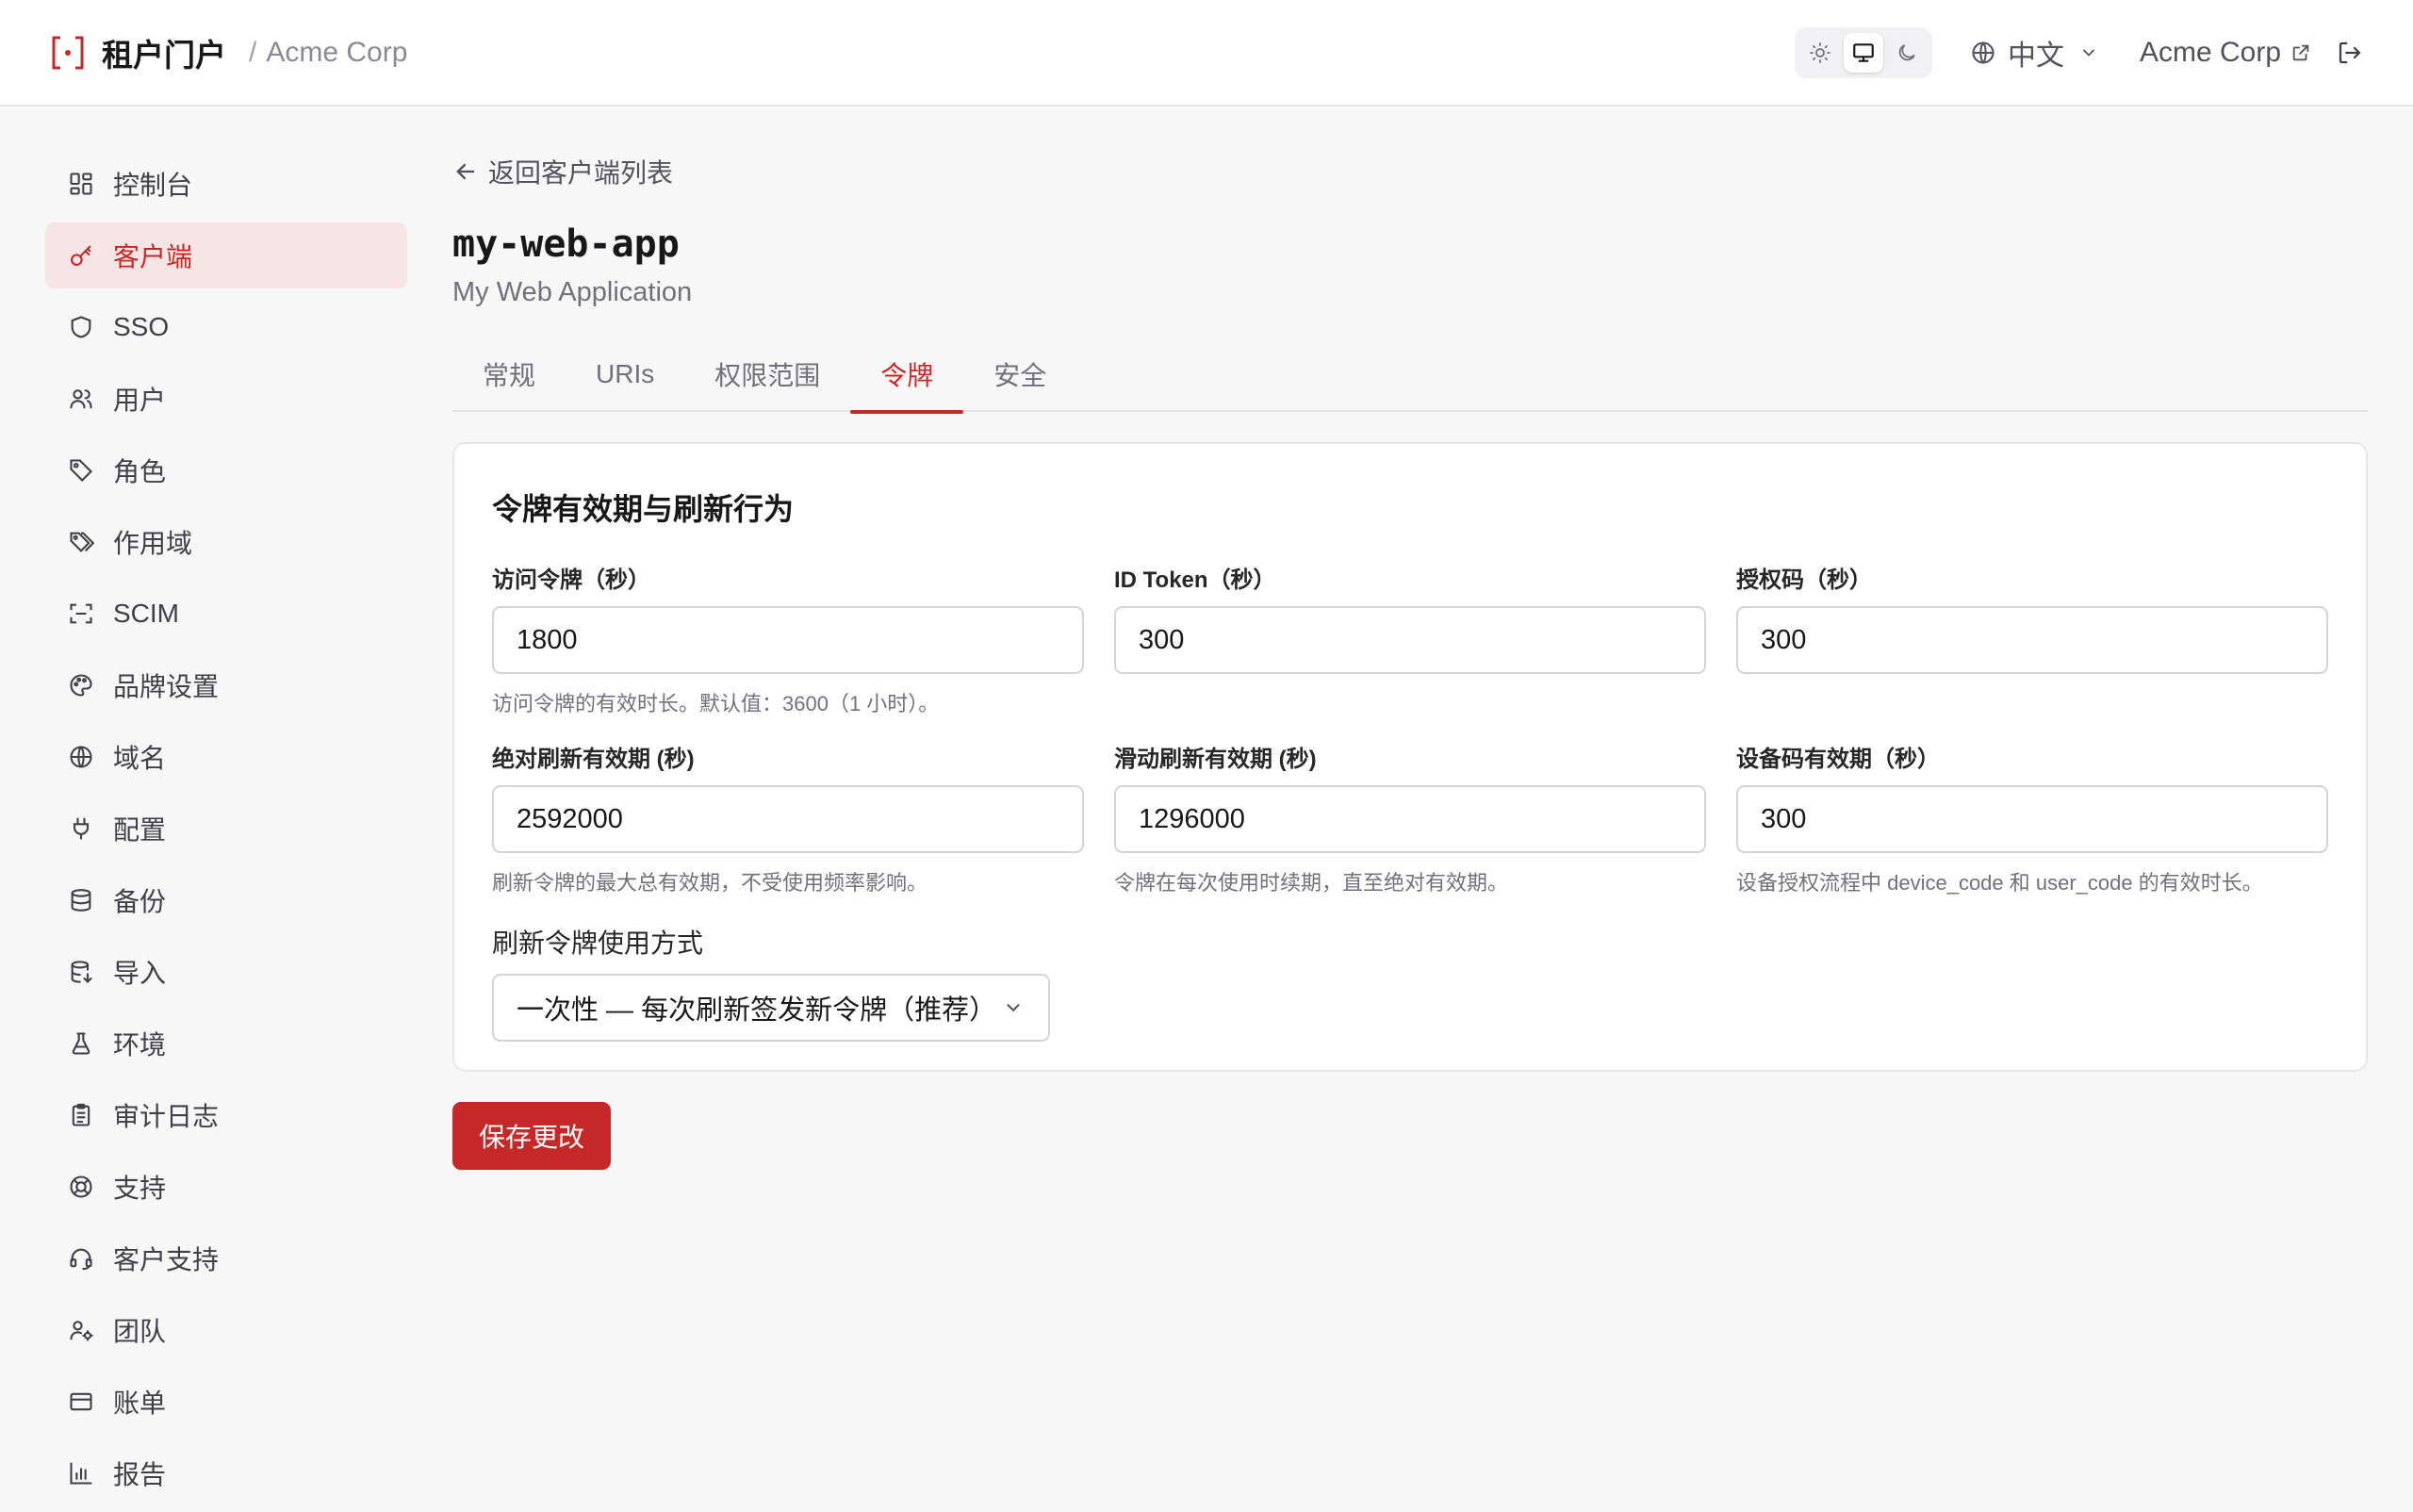  I want to click on sidebar-item-billing: 账单, so click(226, 1402).